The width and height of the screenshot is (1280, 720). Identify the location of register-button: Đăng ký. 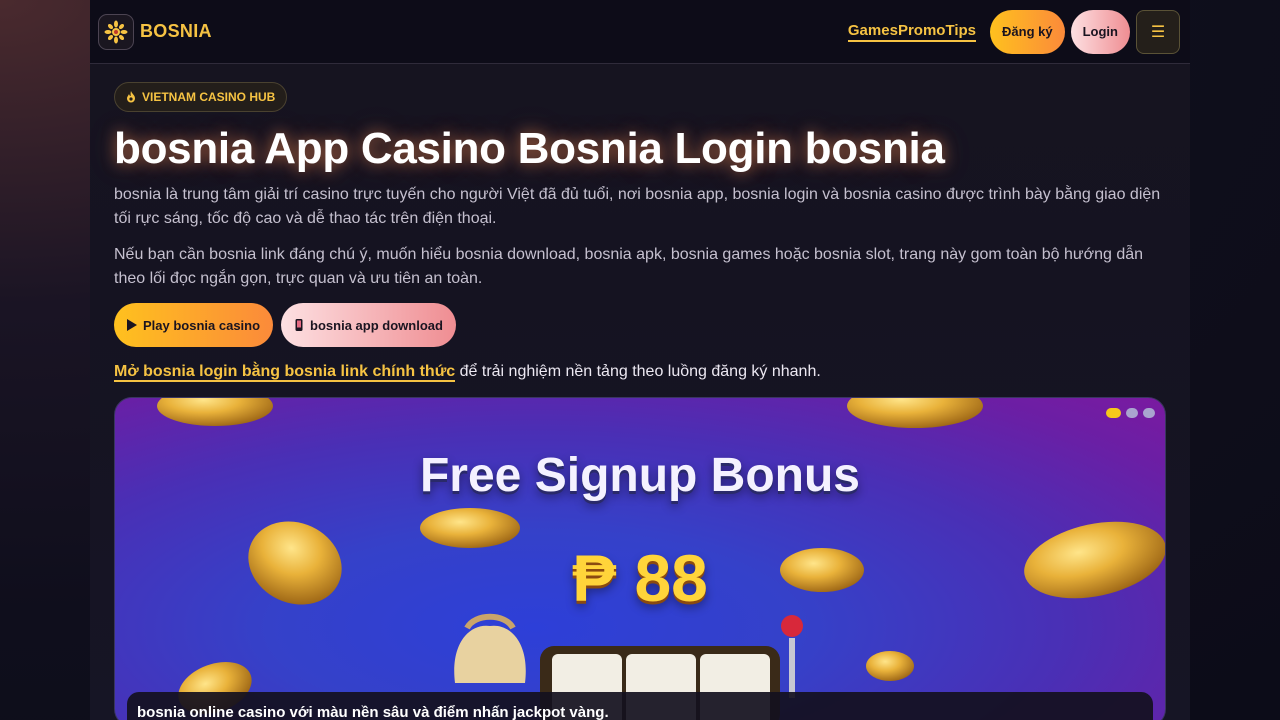
(1027, 31).